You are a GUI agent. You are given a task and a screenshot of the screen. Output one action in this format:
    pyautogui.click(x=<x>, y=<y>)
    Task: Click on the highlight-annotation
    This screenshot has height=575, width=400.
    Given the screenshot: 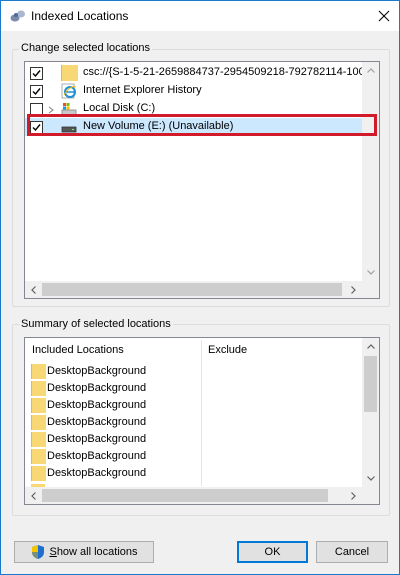 What is the action you would take?
    pyautogui.click(x=202, y=125)
    